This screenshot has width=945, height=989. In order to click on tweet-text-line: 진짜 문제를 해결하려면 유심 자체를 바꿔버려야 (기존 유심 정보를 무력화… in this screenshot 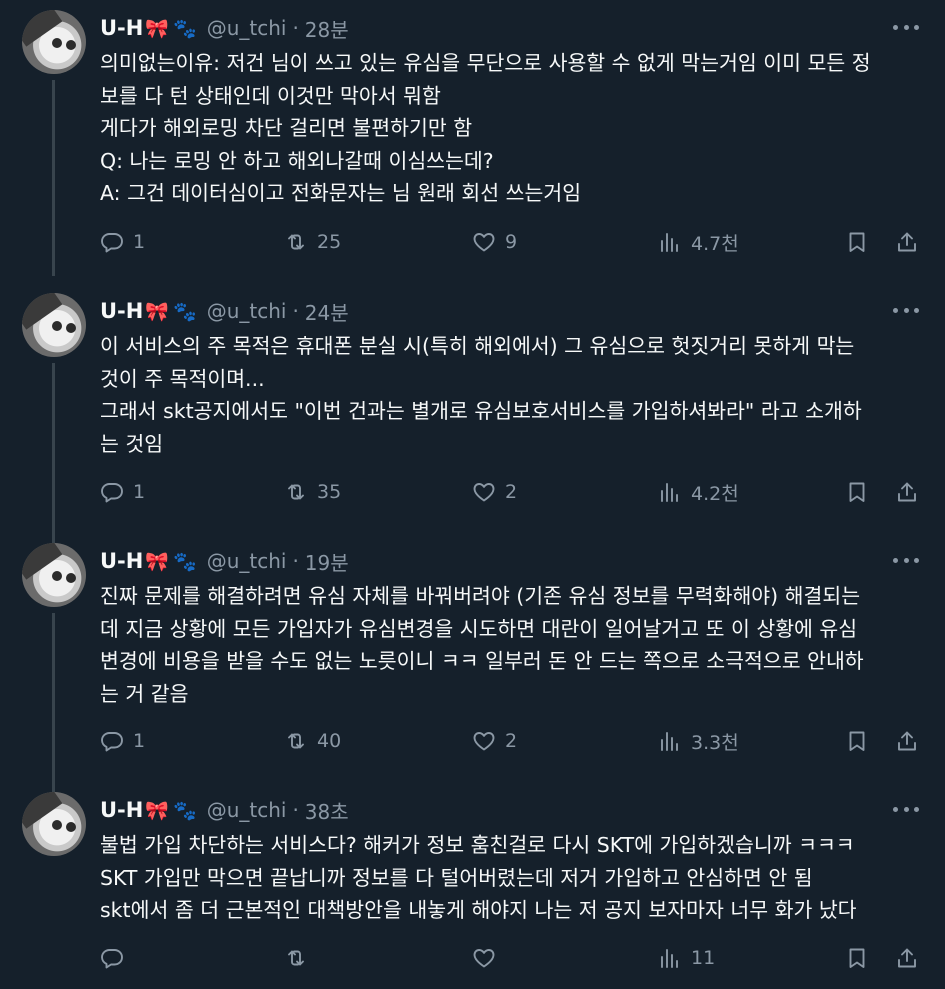, I will do `click(480, 596)`.